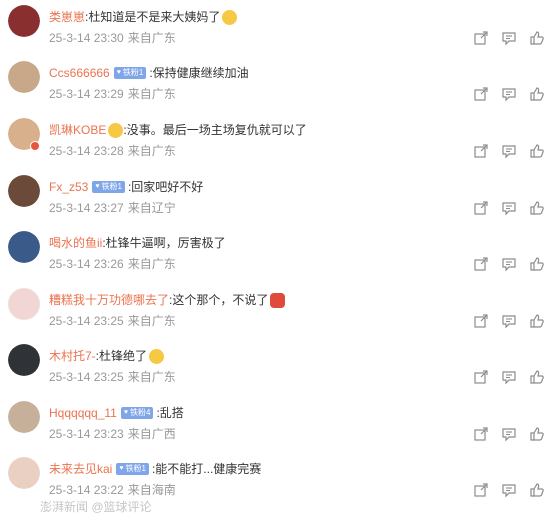  Describe the element at coordinates (135, 468) in the screenshot. I see `fan-badge-label: 铁粉1` at that location.